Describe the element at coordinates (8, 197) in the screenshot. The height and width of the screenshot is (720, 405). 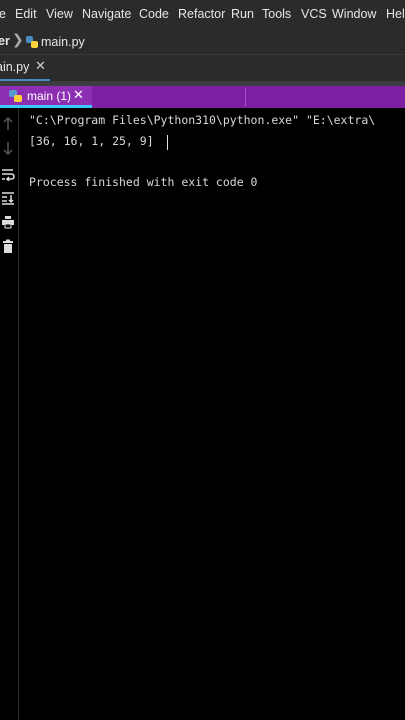
I see `scroll-to-end-icon` at that location.